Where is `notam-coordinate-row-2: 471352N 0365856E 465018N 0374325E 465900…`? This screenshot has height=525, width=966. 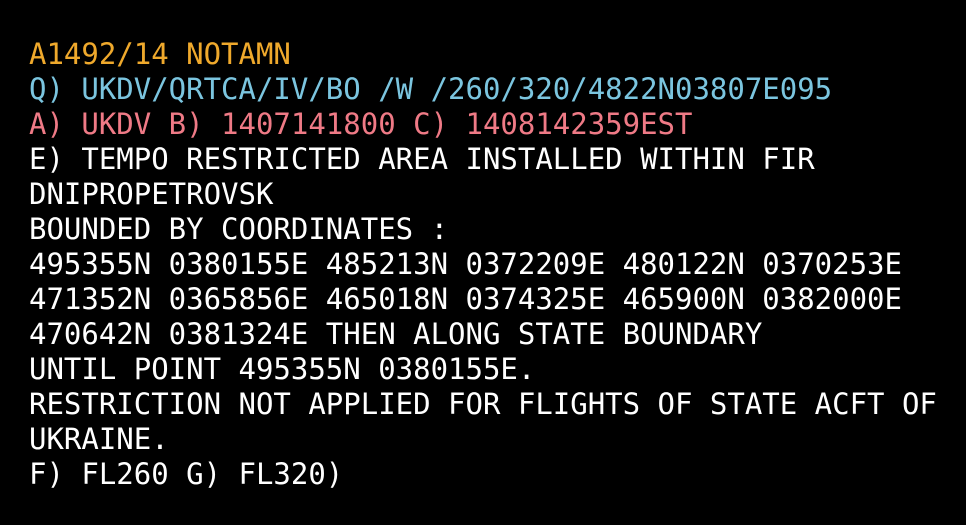
notam-coordinate-row-2: 471352N 0365856E 465018N 0374325E 465900… is located at coordinates (465, 299).